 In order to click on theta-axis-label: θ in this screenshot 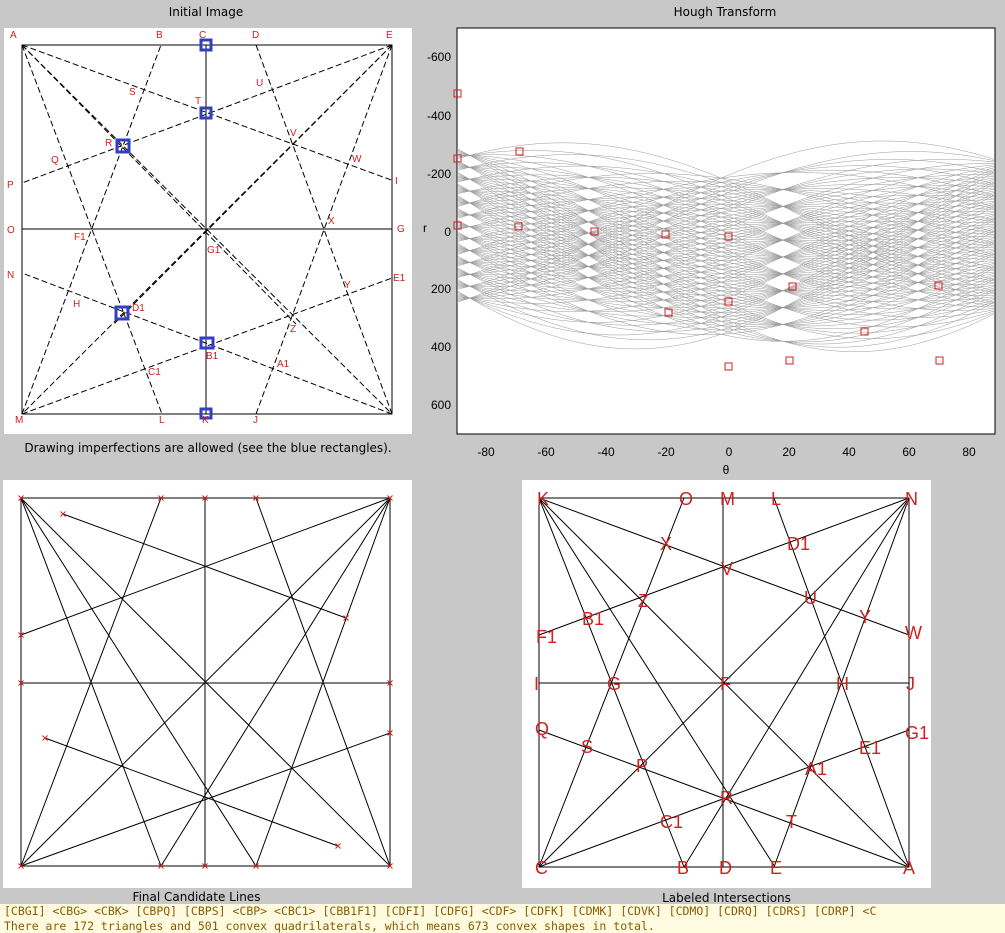, I will do `click(726, 470)`.